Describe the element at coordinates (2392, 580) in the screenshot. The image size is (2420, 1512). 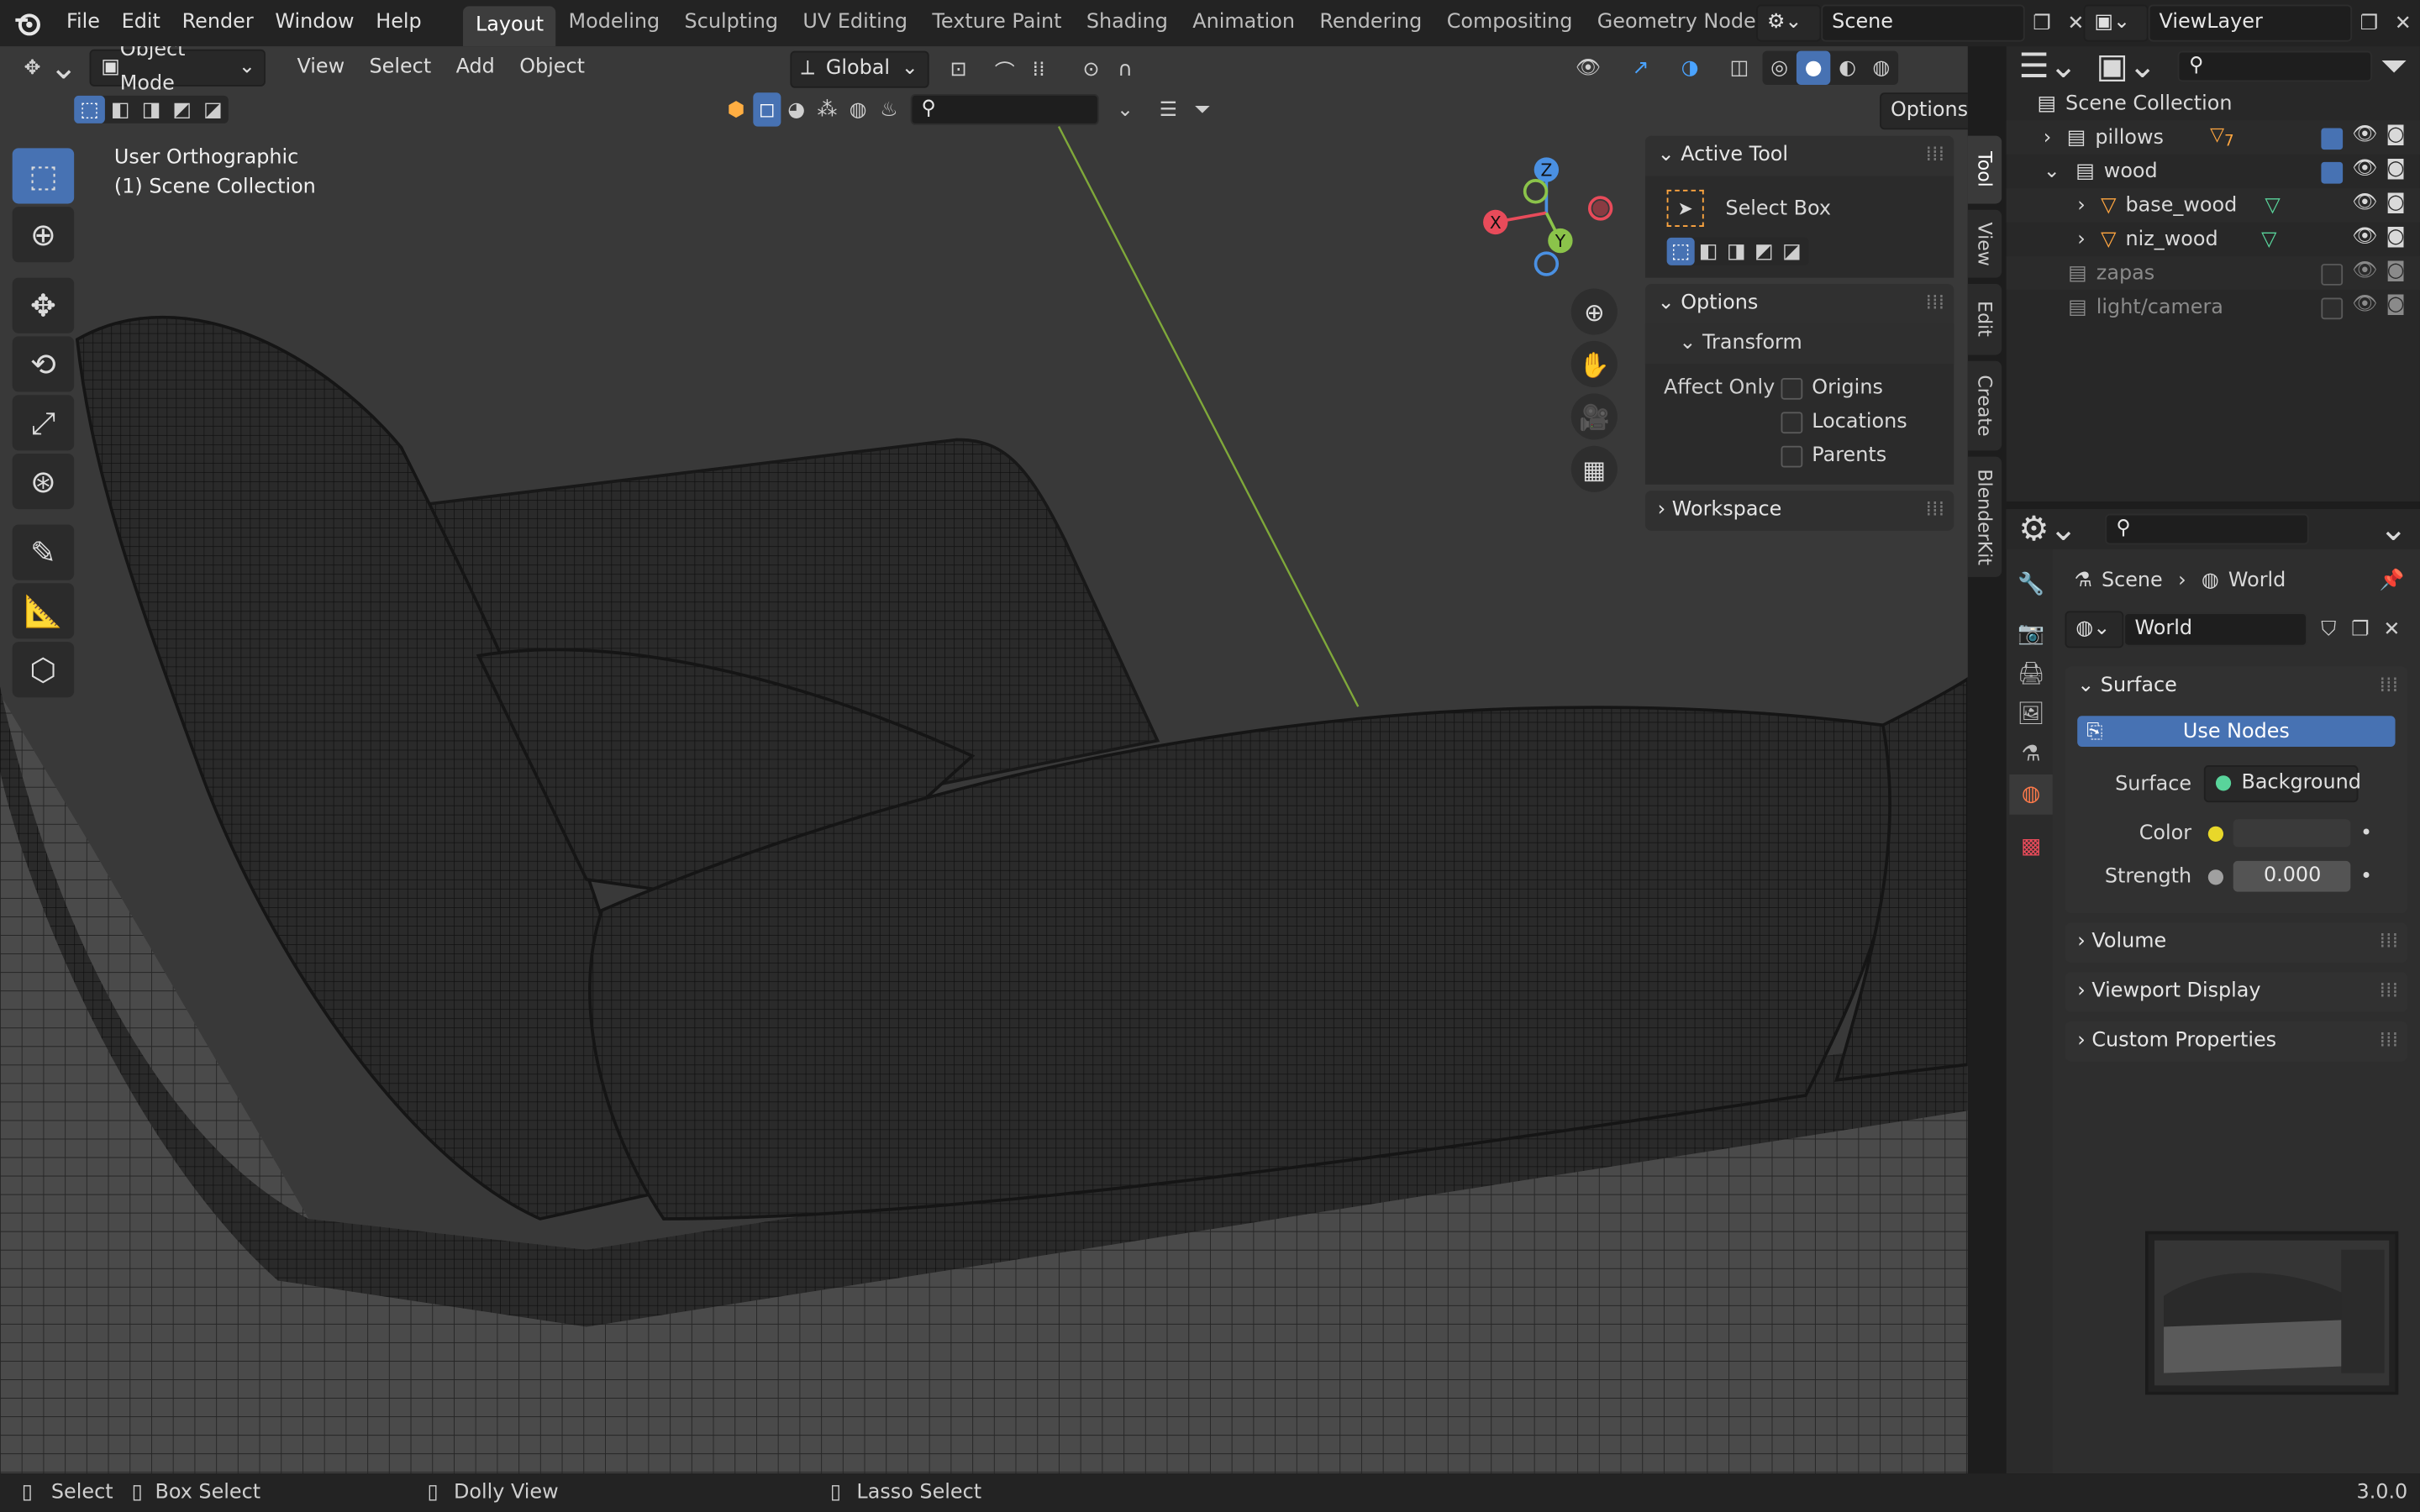
I see `pin-icon: 📌` at that location.